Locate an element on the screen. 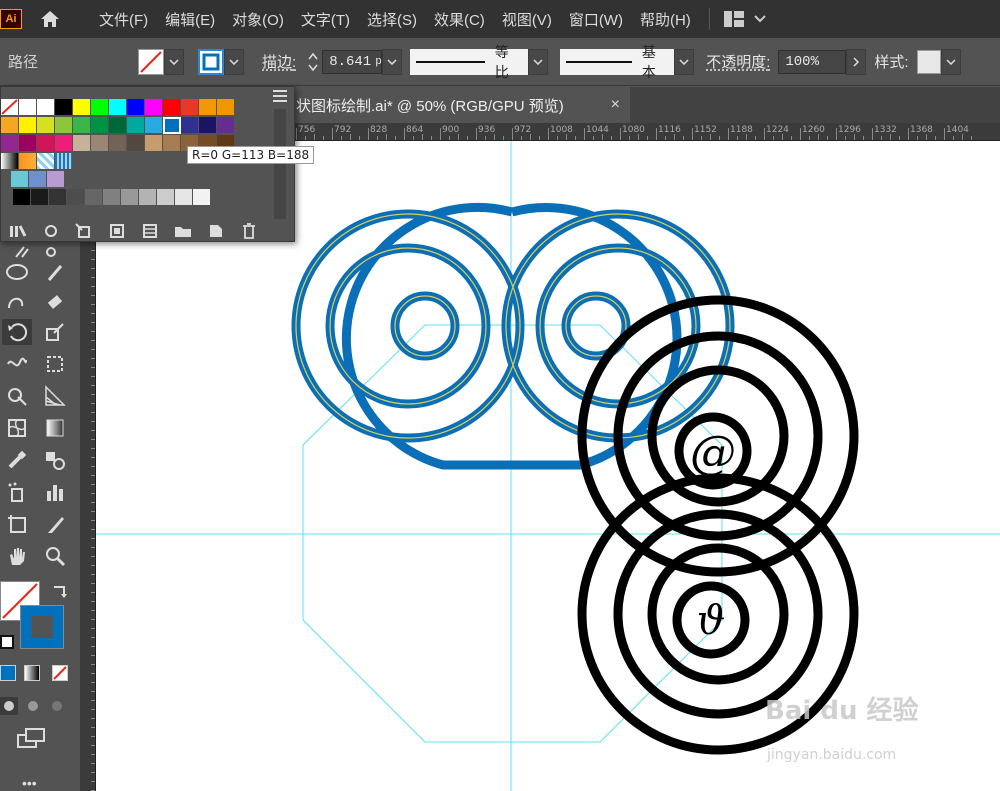  color-mode-button is located at coordinates (8, 673).